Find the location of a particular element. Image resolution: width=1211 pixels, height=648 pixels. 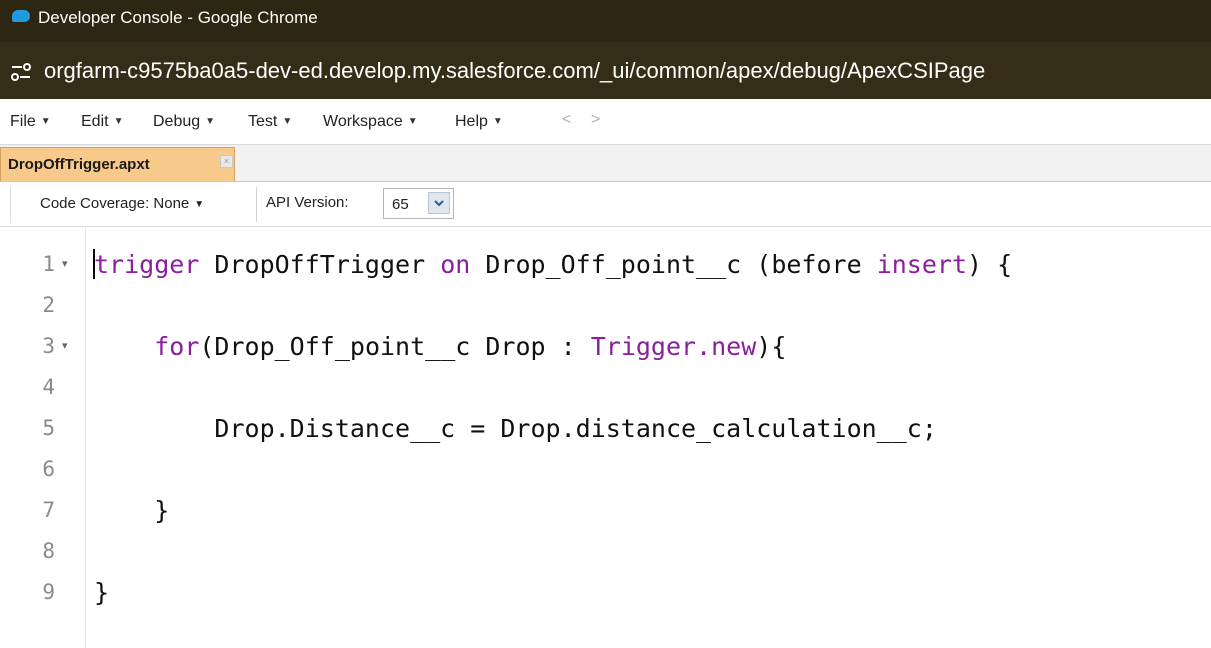

code-coverage-label: Code Coverage: None is located at coordinates (115, 203).